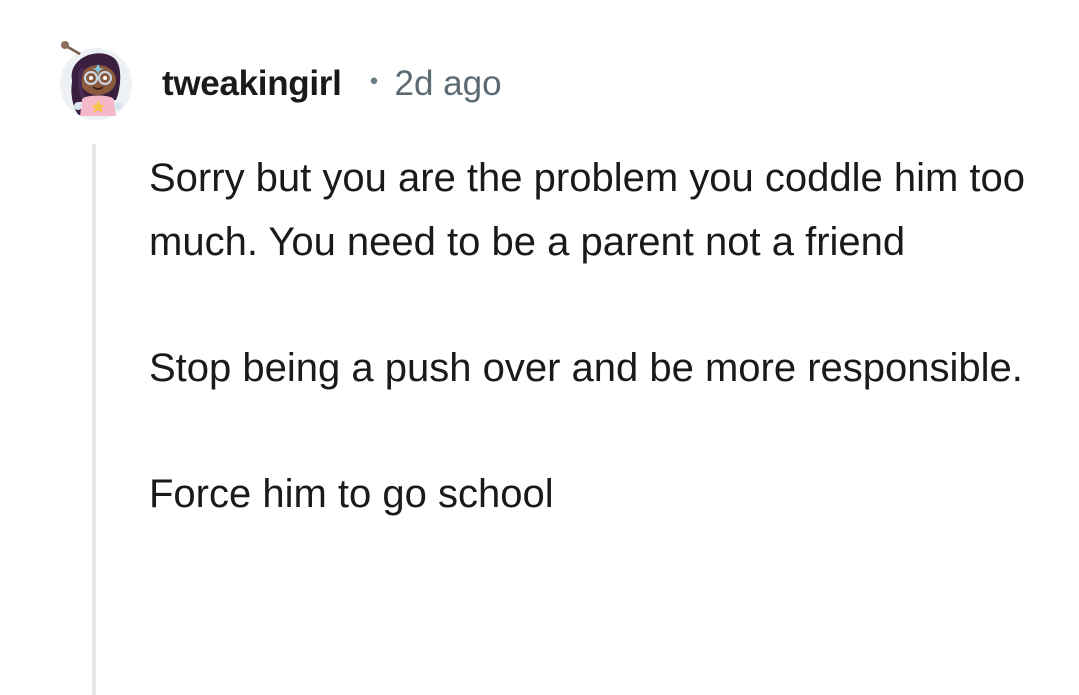  What do you see at coordinates (94, 419) in the screenshot?
I see `thread-collapse-line` at bounding box center [94, 419].